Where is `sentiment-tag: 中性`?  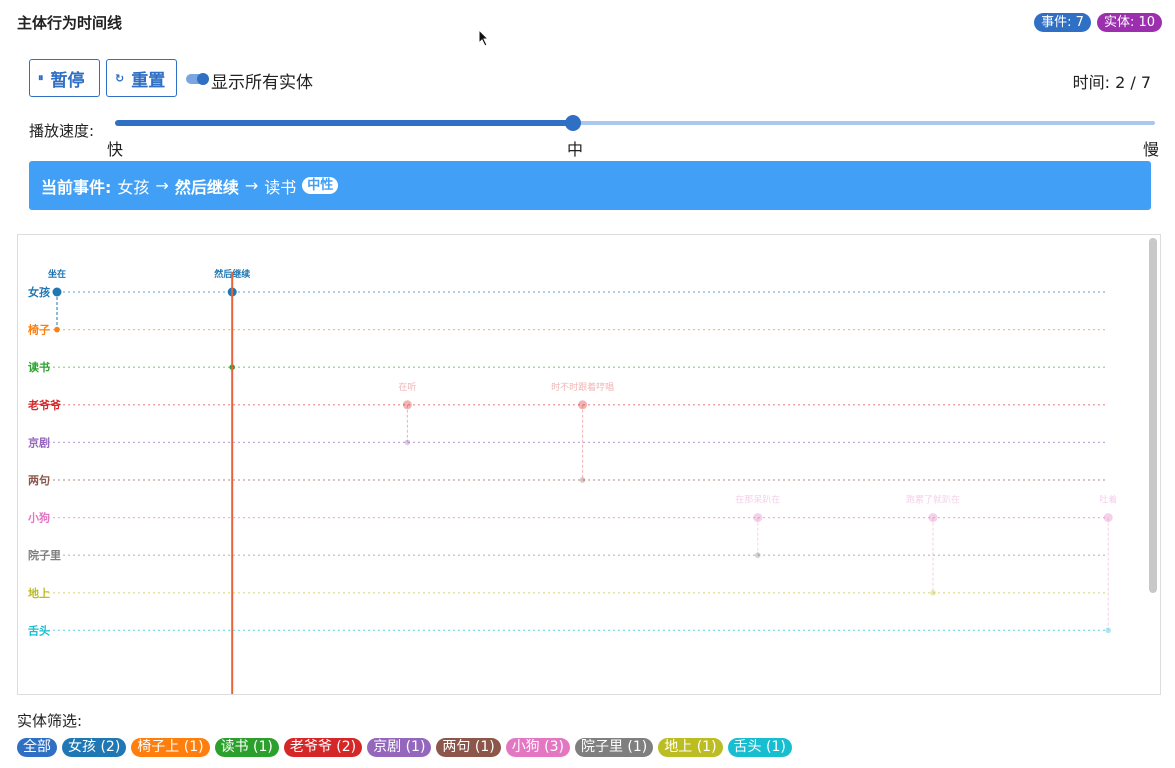
sentiment-tag: 中性 is located at coordinates (320, 185).